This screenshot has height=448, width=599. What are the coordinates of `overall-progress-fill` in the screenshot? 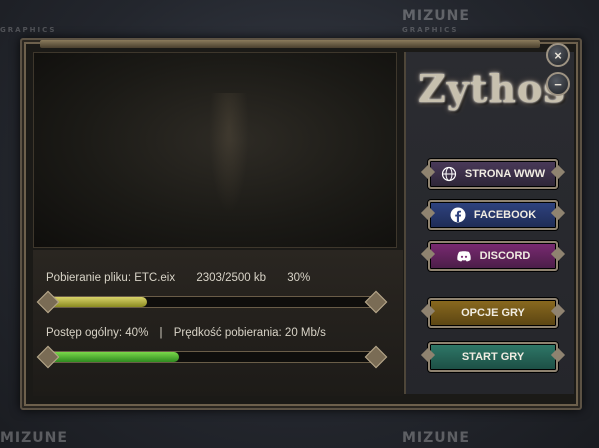 It's located at (114, 357).